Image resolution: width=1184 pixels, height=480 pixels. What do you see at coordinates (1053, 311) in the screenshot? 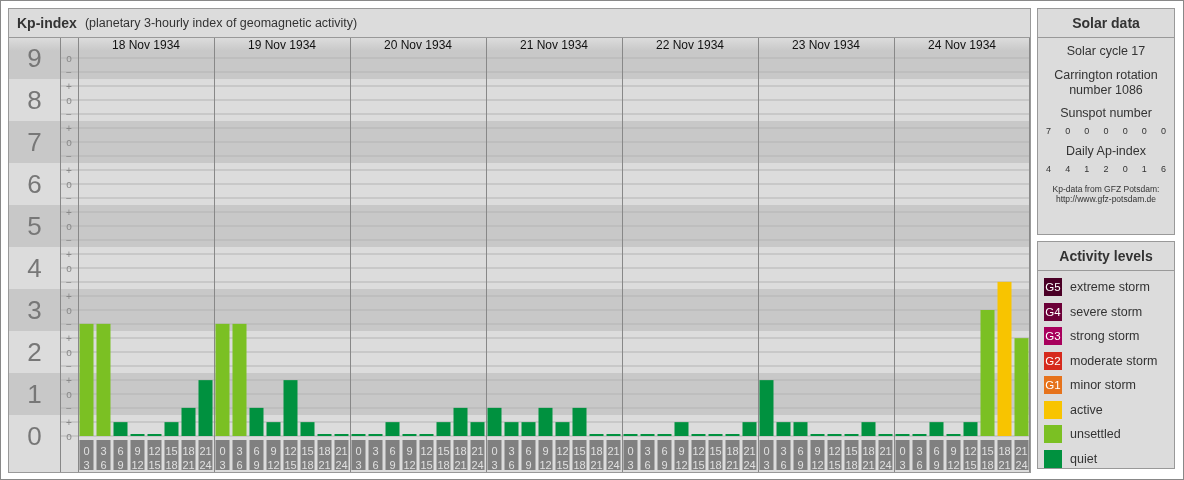
I see `level-swatch: G4` at bounding box center [1053, 311].